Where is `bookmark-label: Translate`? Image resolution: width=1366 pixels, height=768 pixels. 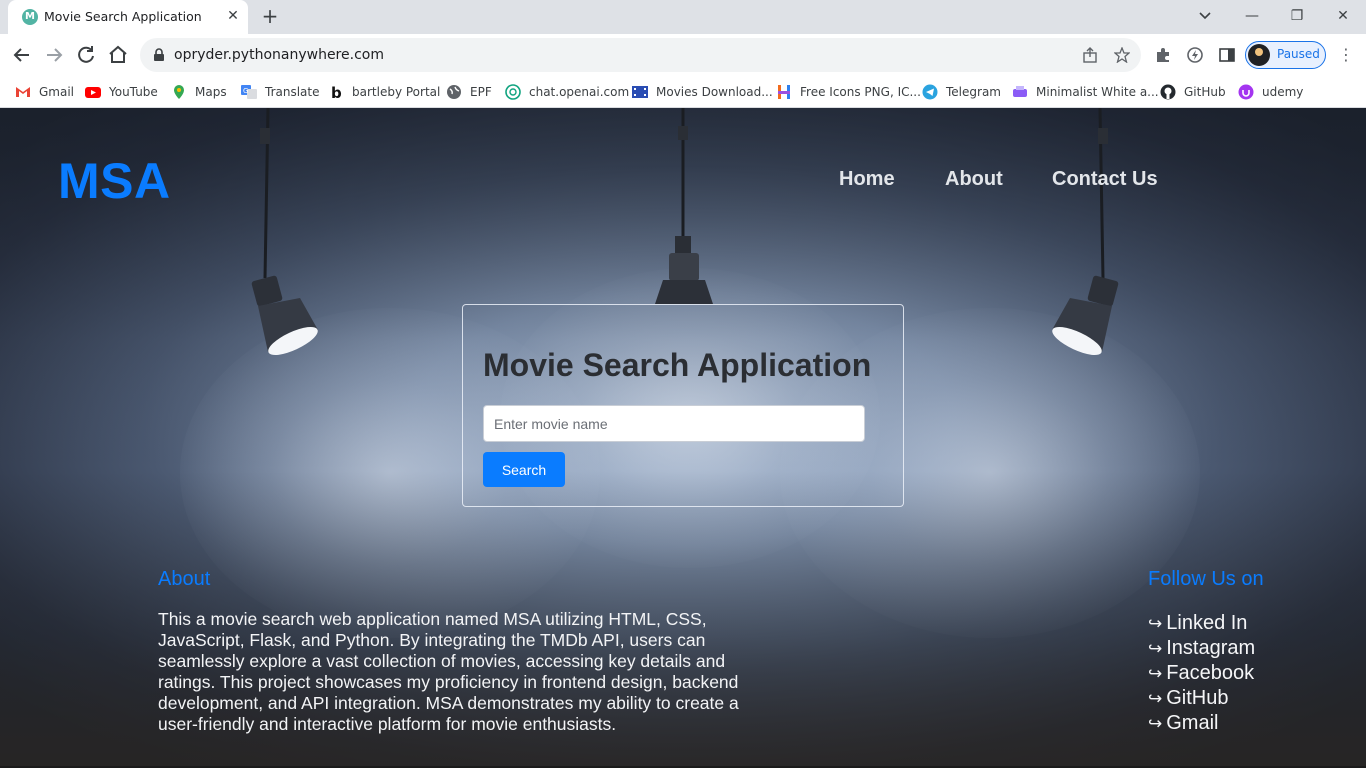 bookmark-label: Translate is located at coordinates (292, 92).